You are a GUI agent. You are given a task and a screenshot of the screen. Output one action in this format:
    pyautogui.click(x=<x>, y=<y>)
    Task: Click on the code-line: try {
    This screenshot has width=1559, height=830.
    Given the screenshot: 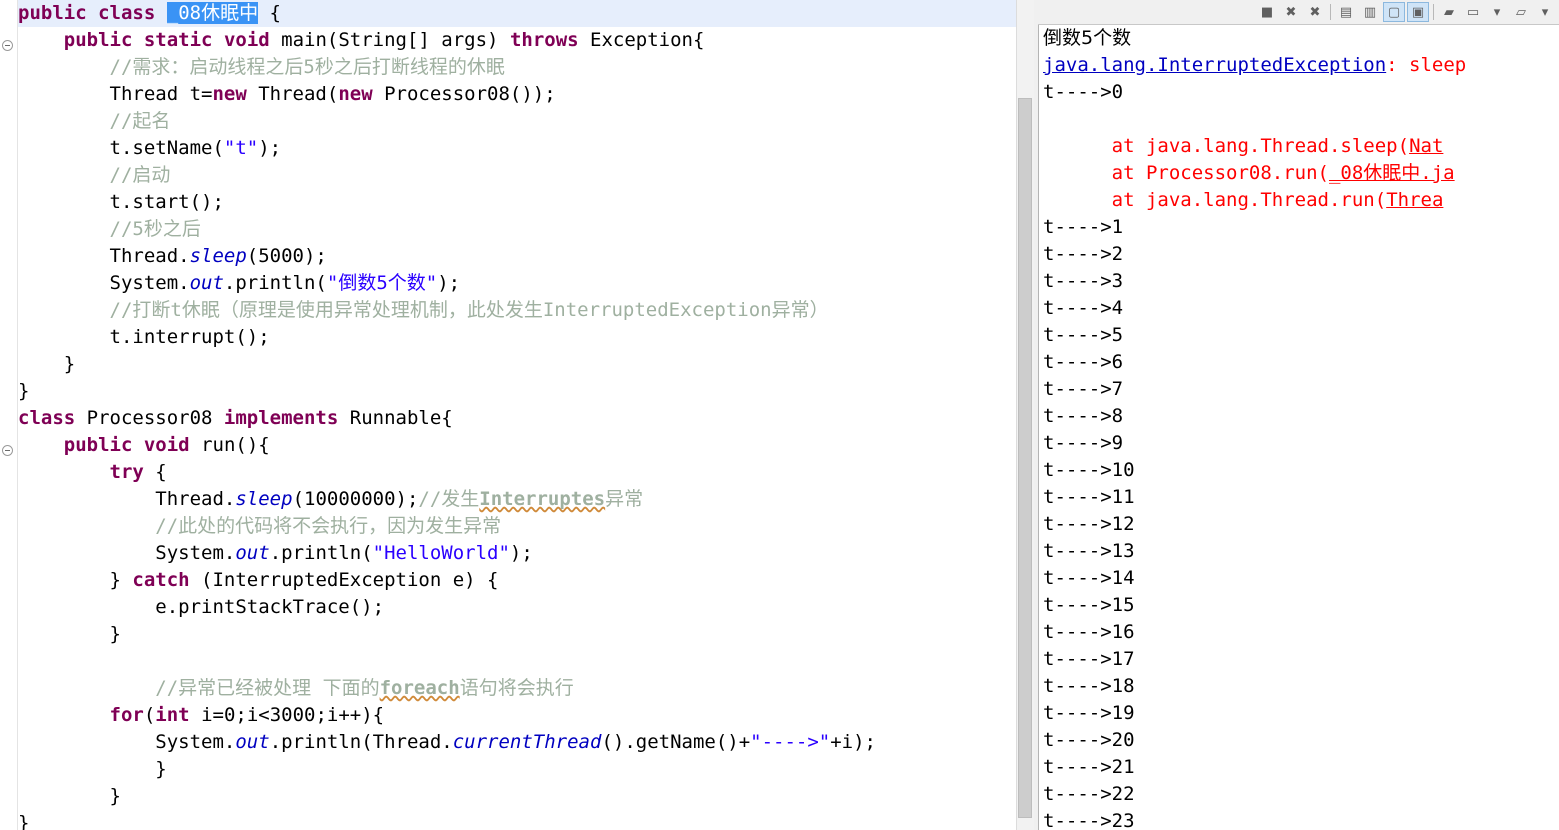 What is the action you would take?
    pyautogui.click(x=526, y=472)
    